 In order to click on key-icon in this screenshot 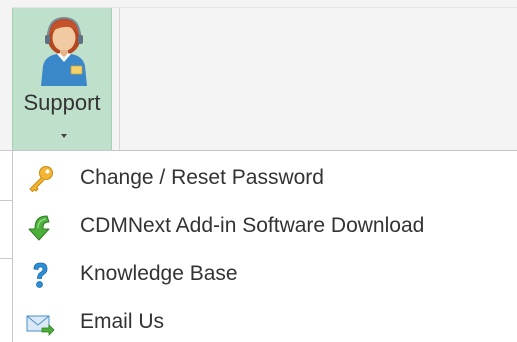, I will do `click(41, 179)`.